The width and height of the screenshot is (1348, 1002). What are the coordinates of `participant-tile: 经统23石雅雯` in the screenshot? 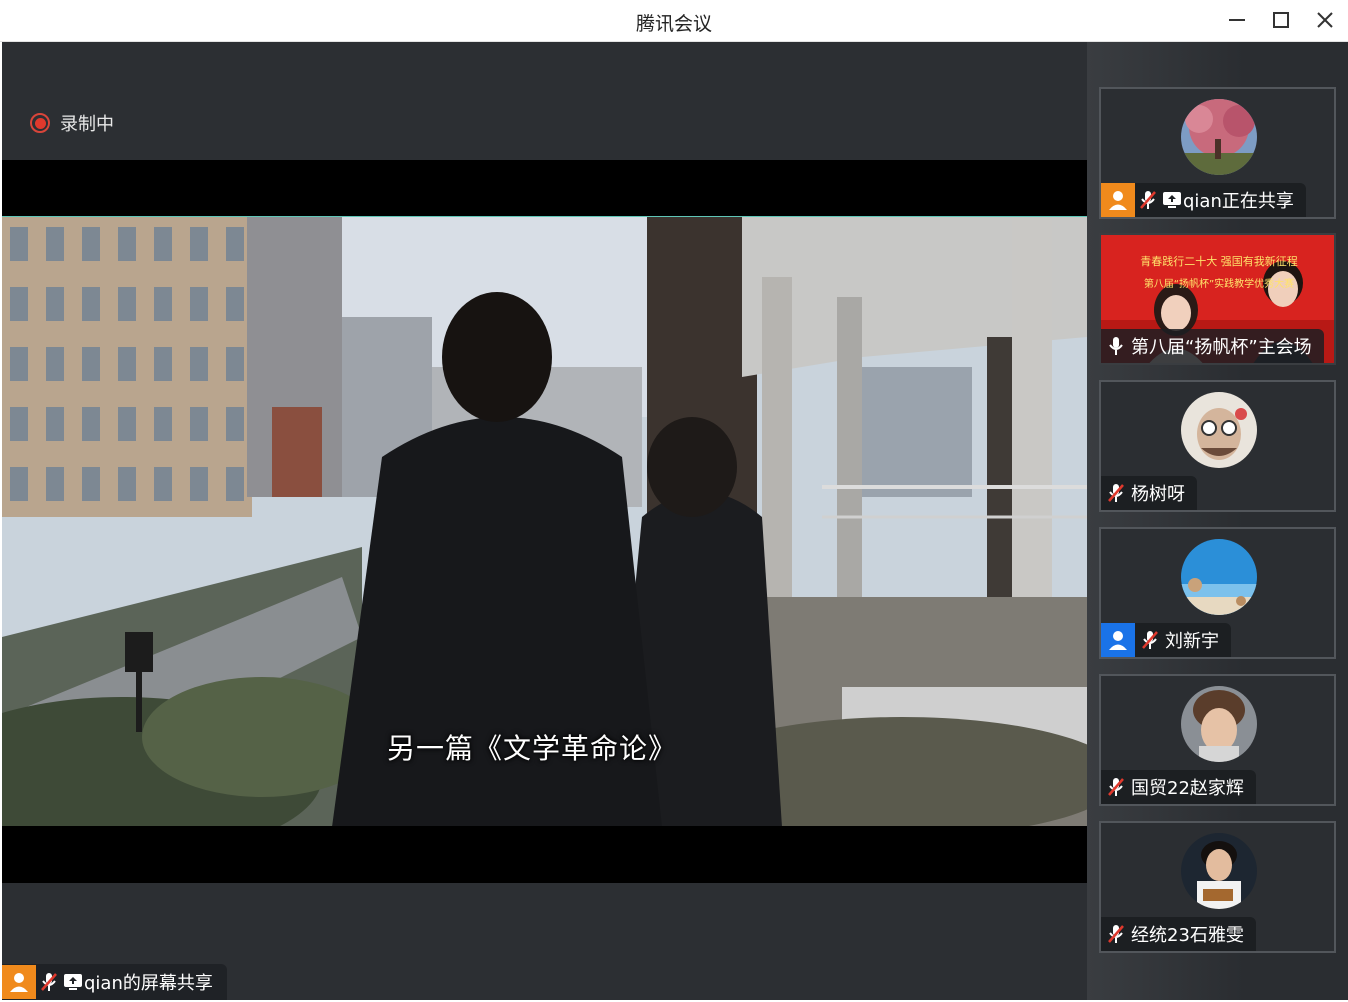 It's located at (1217, 887).